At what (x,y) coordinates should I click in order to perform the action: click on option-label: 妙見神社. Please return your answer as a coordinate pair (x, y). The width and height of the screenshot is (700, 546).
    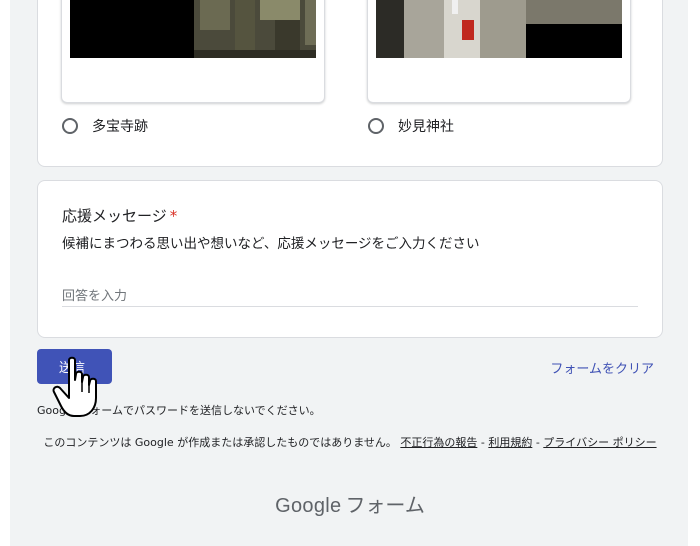
    Looking at the image, I should click on (426, 127).